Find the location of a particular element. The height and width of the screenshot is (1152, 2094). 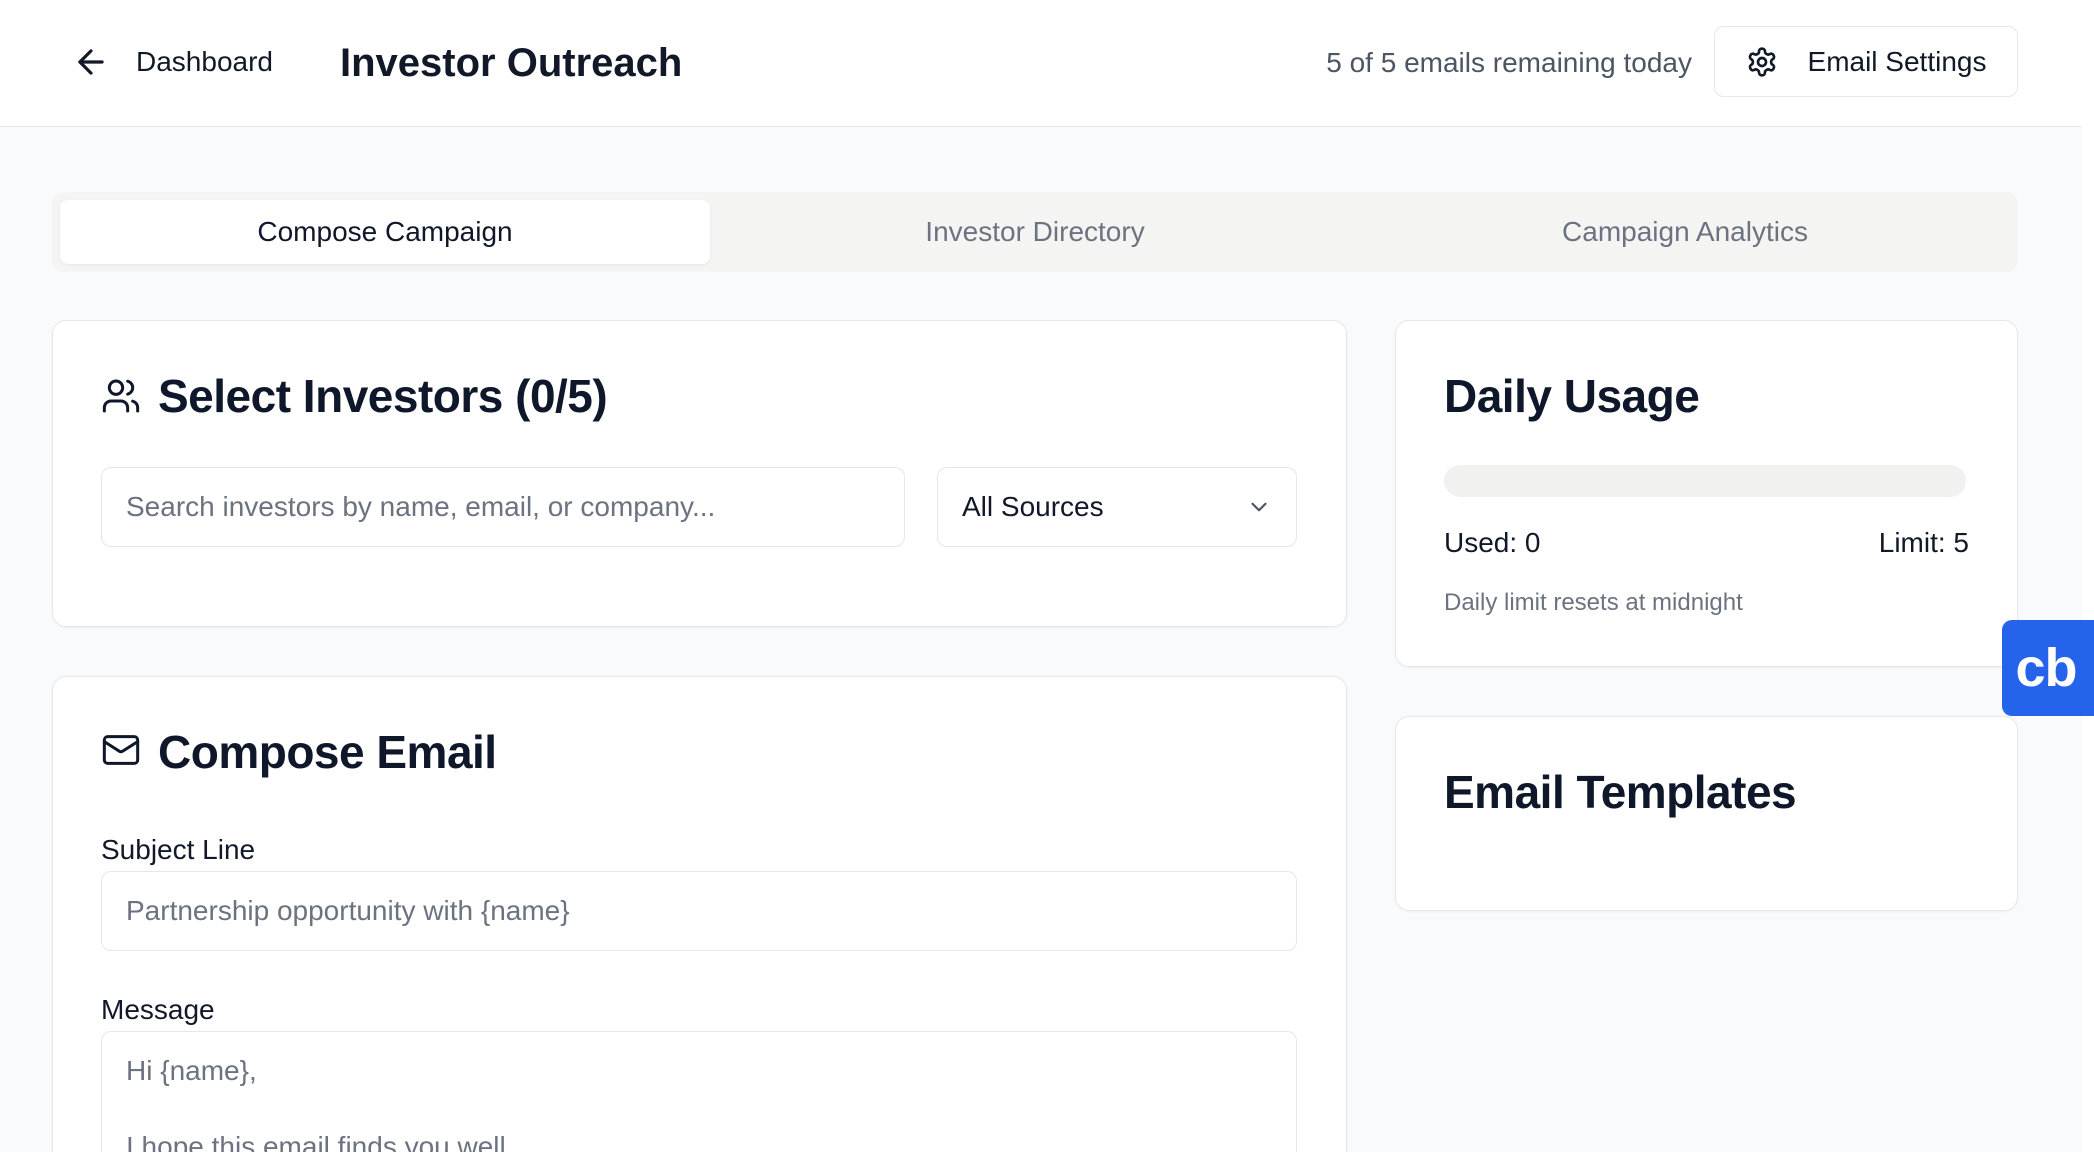

daily-usage-title: Daily Usage is located at coordinates (1572, 396).